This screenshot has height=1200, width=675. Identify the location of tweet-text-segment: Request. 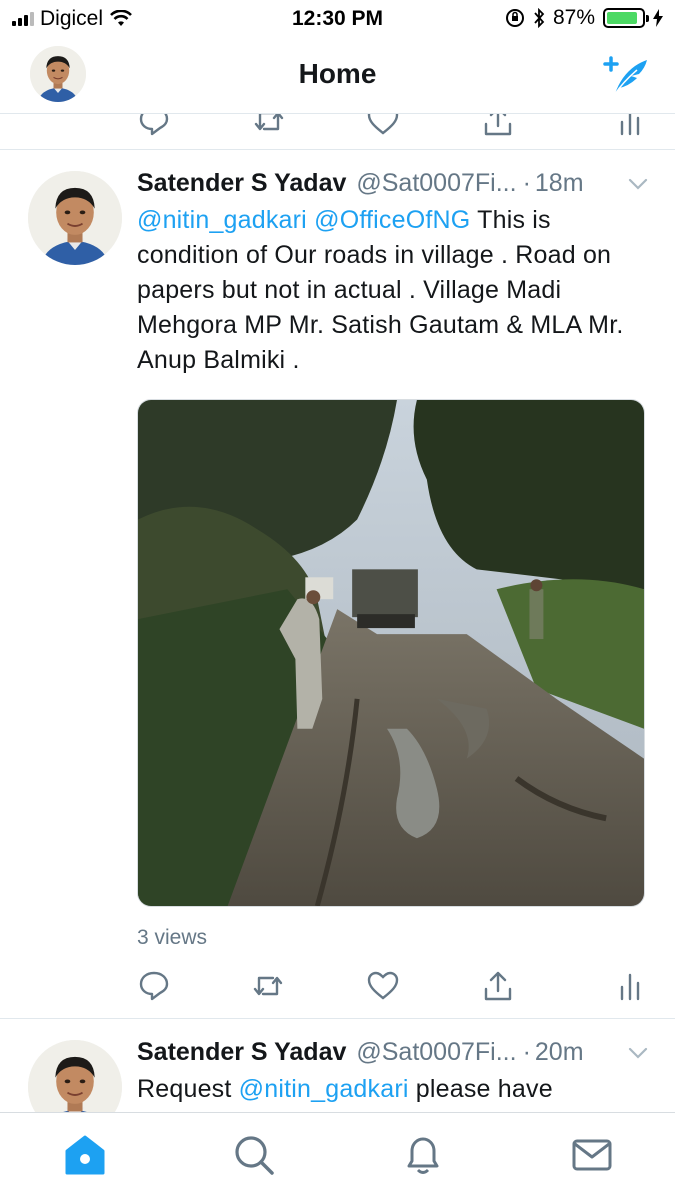
(188, 1089).